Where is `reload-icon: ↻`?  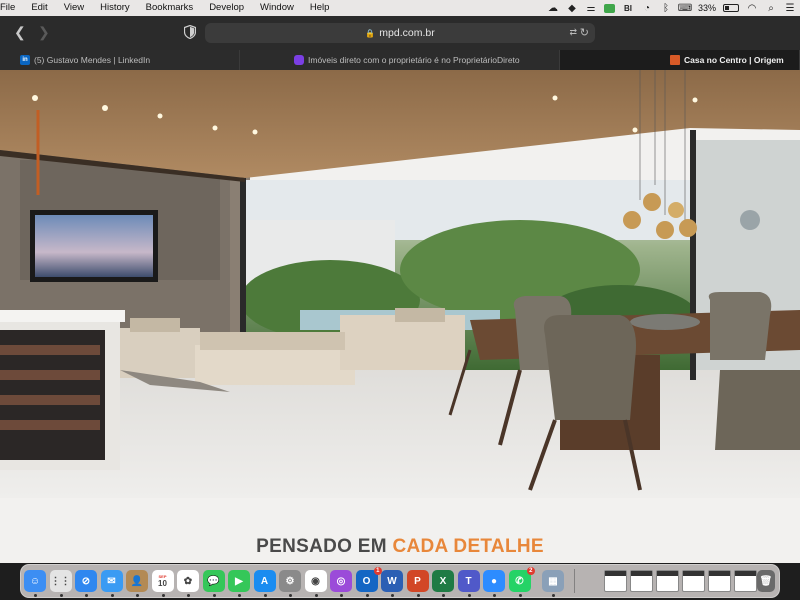
reload-icon: ↻ is located at coordinates (584, 32).